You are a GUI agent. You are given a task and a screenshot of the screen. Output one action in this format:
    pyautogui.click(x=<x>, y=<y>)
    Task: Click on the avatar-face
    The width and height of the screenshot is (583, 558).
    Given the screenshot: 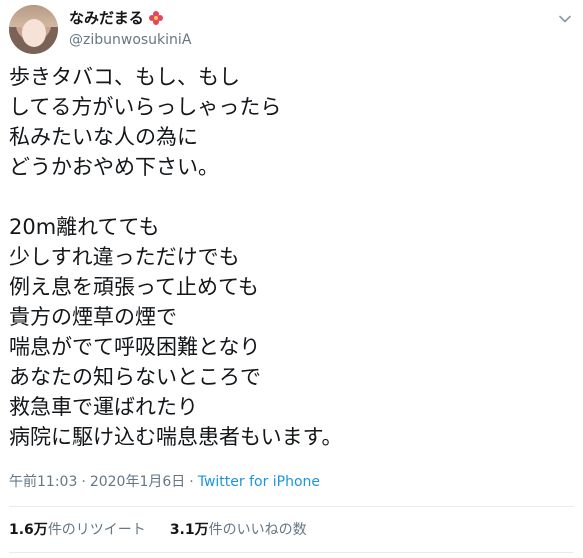 What is the action you would take?
    pyautogui.click(x=34, y=33)
    